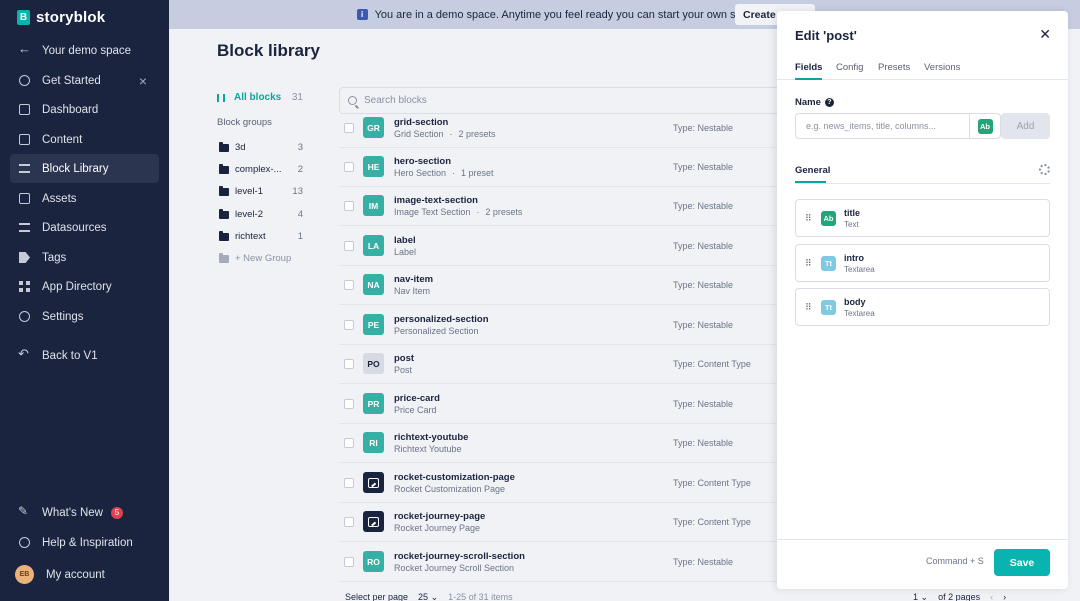 The image size is (1080, 601). I want to click on field-item: ⠿ Tt body Textarea, so click(922, 307).